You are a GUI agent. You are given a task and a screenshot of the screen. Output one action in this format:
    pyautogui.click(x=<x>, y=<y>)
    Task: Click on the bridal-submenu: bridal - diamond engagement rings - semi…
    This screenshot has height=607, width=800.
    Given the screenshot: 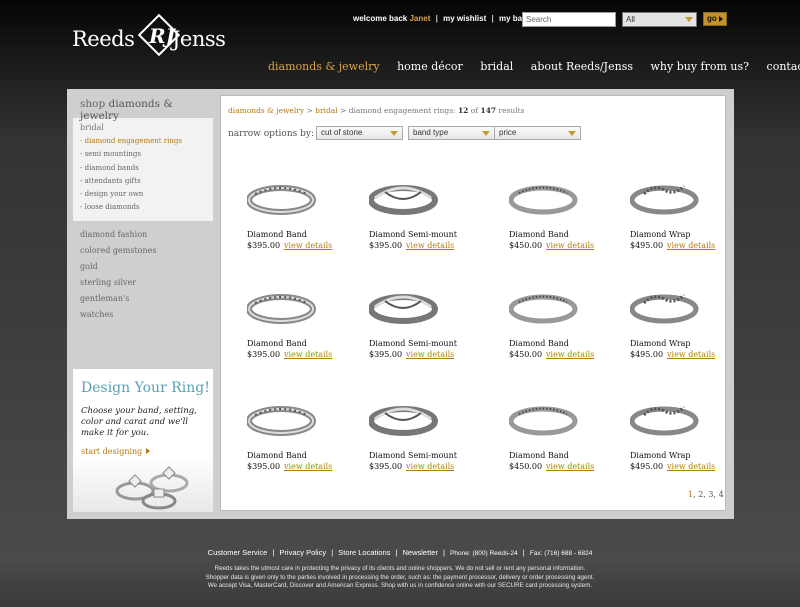 What is the action you would take?
    pyautogui.click(x=143, y=169)
    